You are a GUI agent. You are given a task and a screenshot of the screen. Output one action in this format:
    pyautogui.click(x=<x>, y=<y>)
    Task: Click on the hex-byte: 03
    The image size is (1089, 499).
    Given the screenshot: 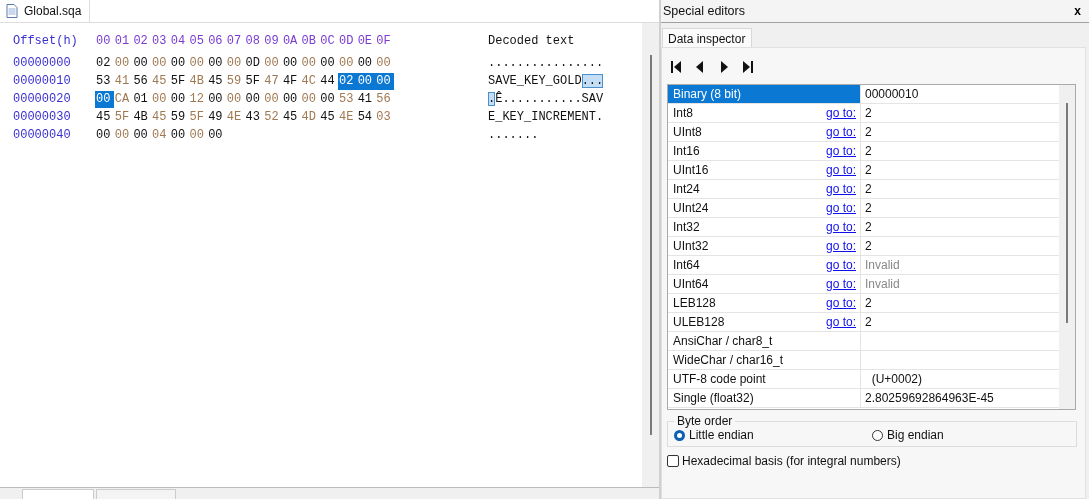 What is the action you would take?
    pyautogui.click(x=384, y=117)
    